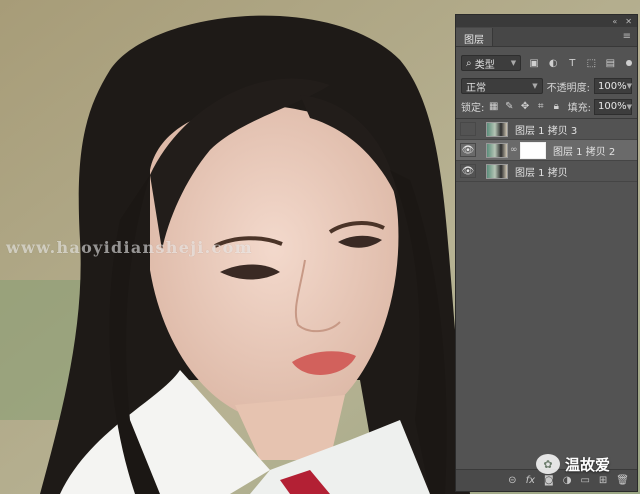  I want to click on layer-name: 图层 1 拷贝, so click(541, 171).